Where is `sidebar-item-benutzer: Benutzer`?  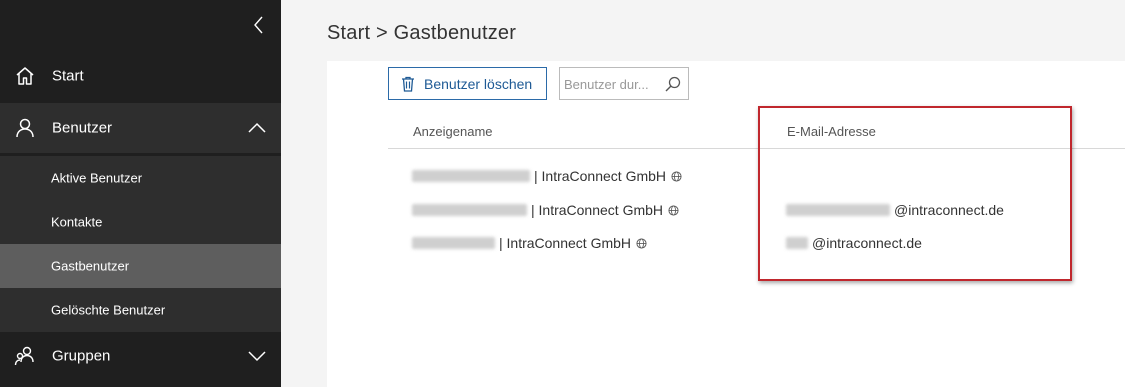 sidebar-item-benutzer: Benutzer is located at coordinates (140, 128).